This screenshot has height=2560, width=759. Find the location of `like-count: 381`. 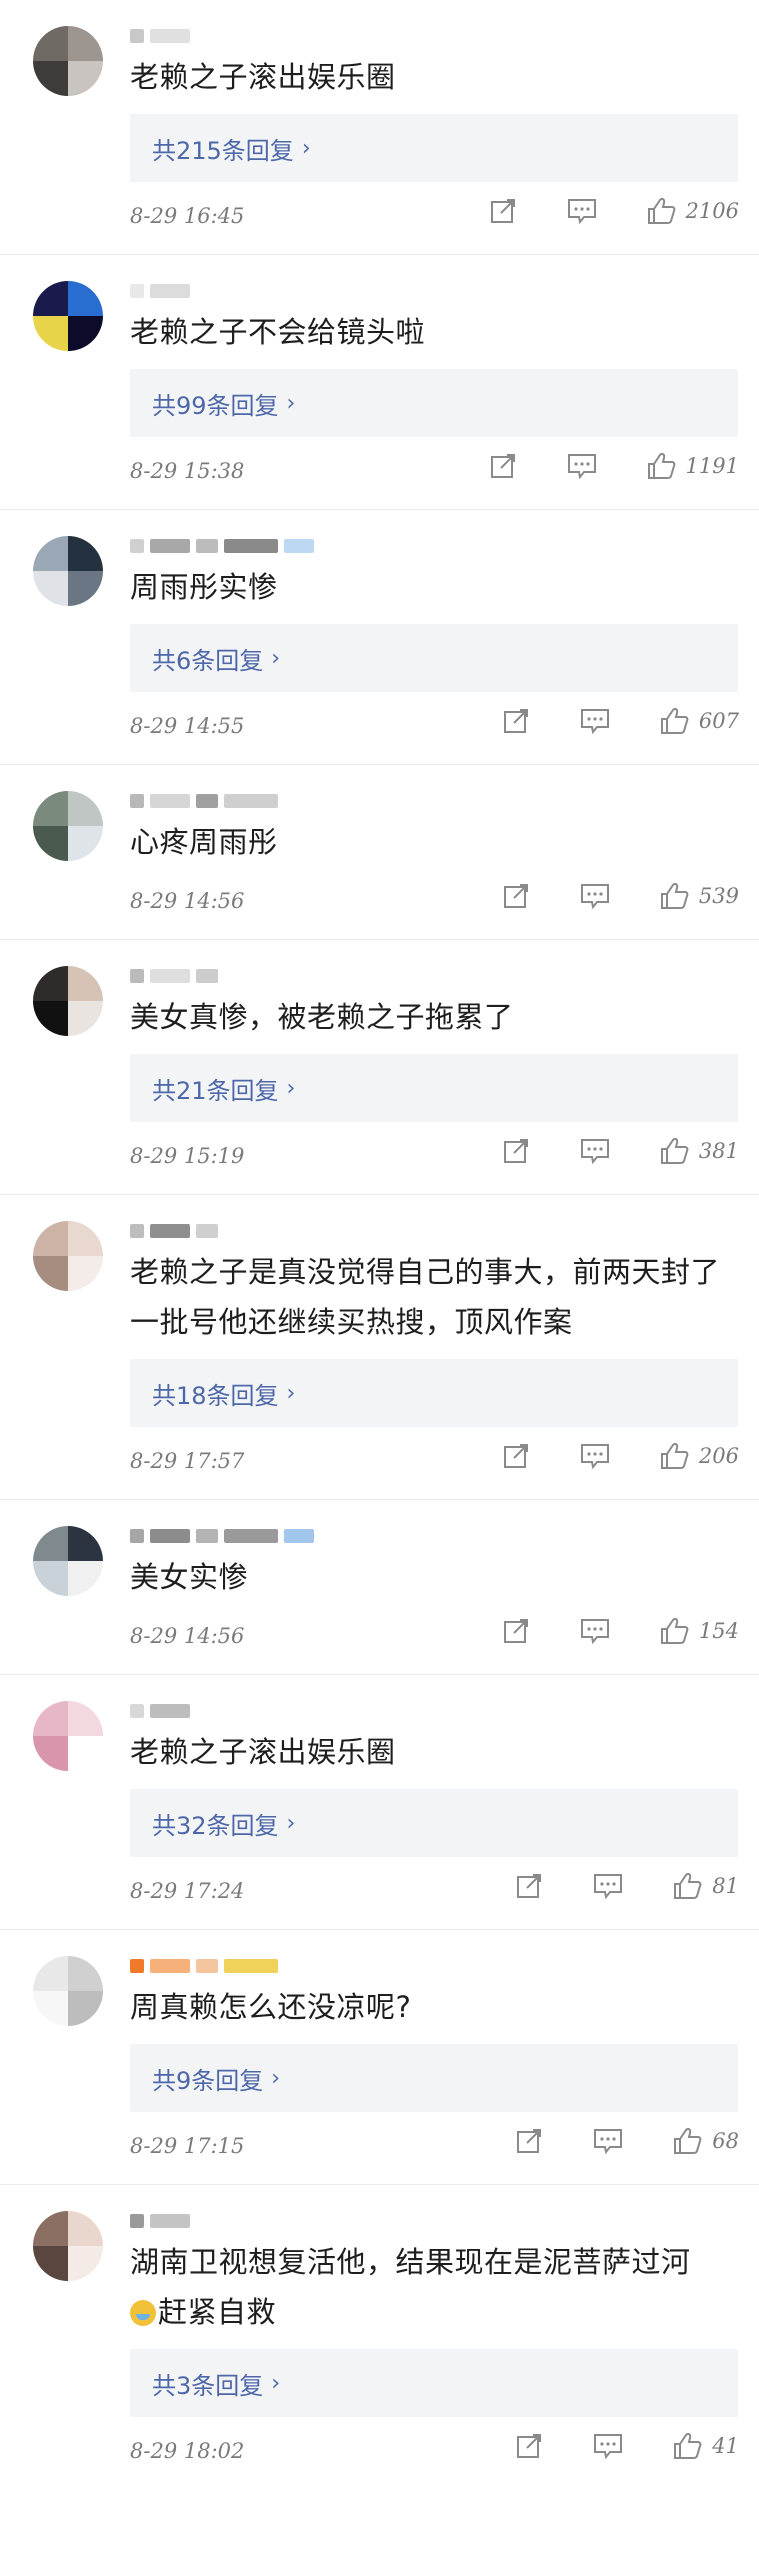

like-count: 381 is located at coordinates (718, 1151).